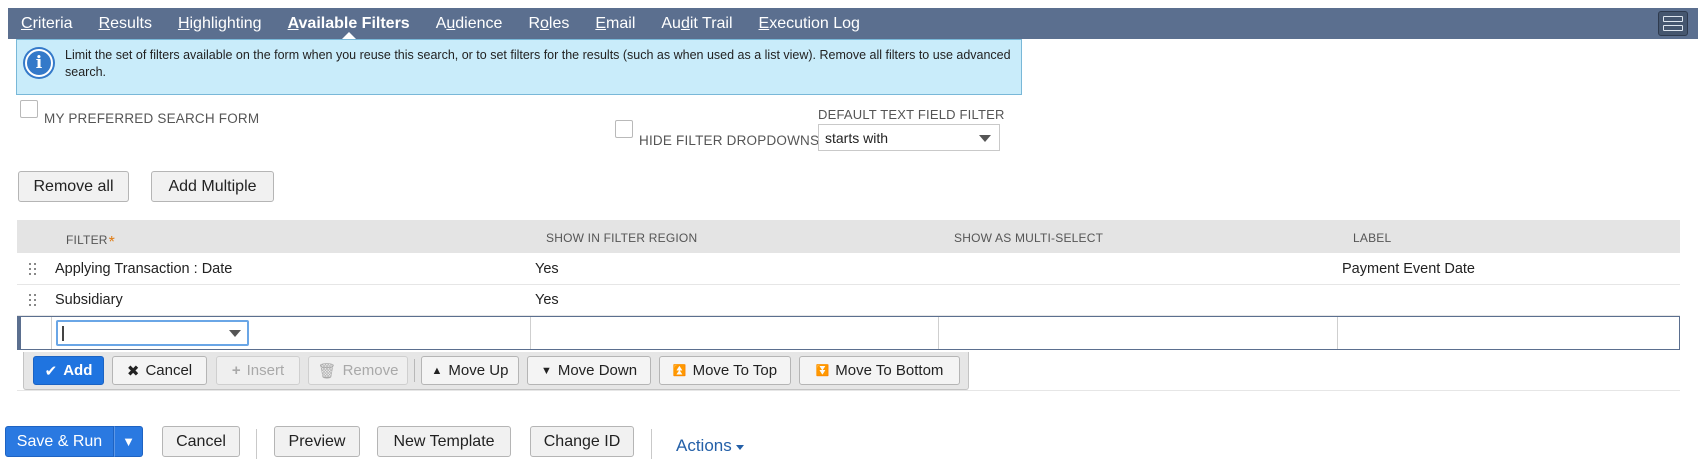  What do you see at coordinates (848, 333) in the screenshot?
I see `new-filter-edit-row` at bounding box center [848, 333].